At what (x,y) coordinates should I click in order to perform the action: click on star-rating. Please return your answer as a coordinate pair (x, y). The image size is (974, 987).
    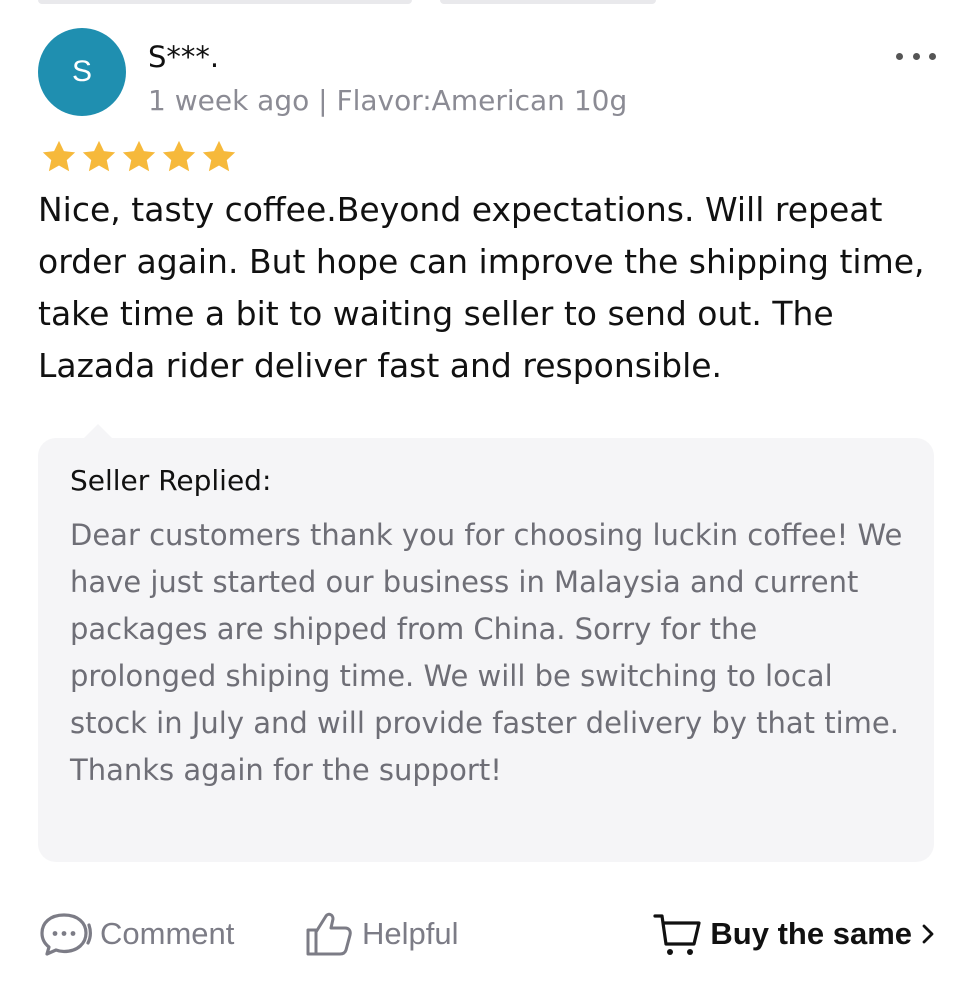
    Looking at the image, I should click on (139, 157).